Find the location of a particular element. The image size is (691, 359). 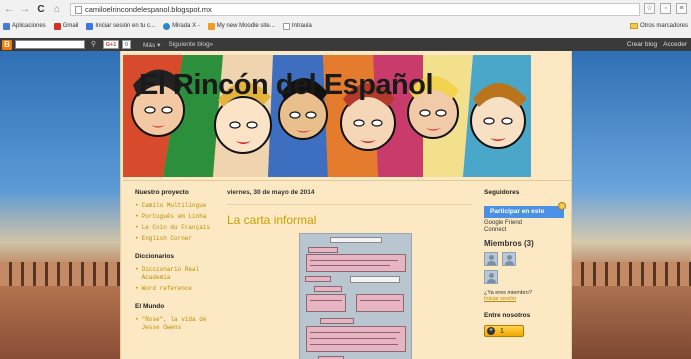

list-item: • Le Coin du Français is located at coordinates (175, 228).